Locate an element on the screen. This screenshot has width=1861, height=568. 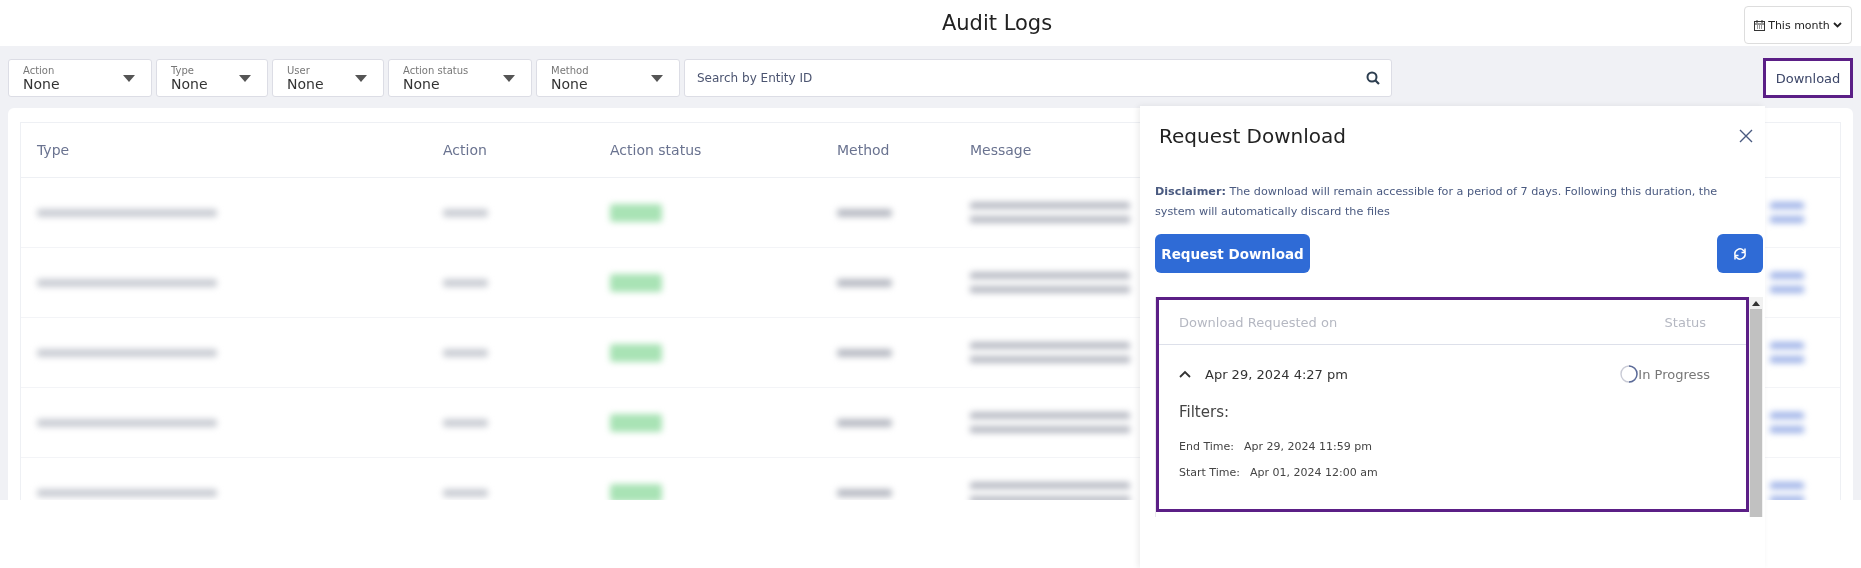
download-button: Download is located at coordinates (1808, 78).